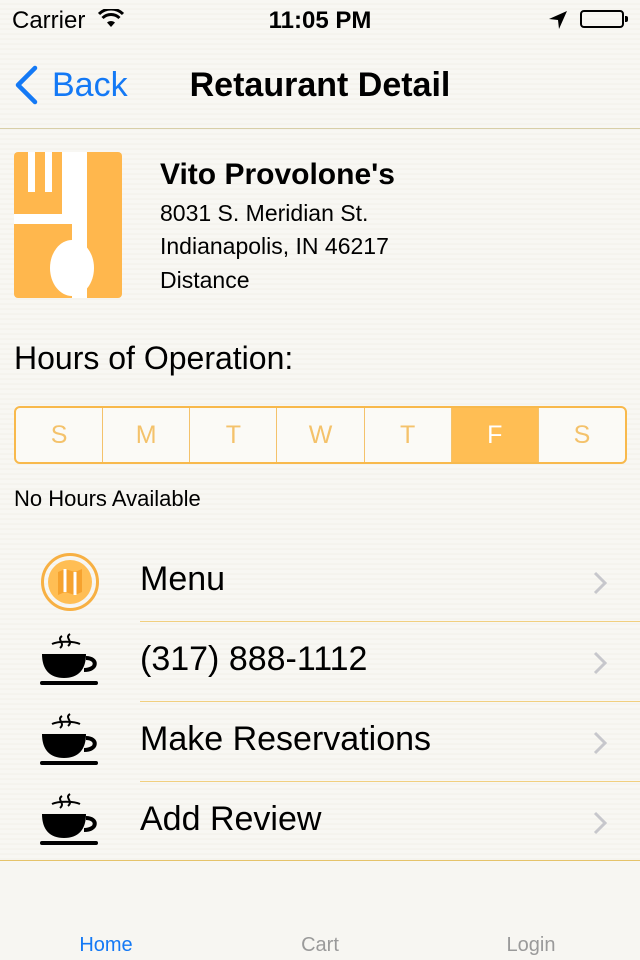 This screenshot has width=640, height=960. Describe the element at coordinates (70, 582) in the screenshot. I see `map-icon` at that location.